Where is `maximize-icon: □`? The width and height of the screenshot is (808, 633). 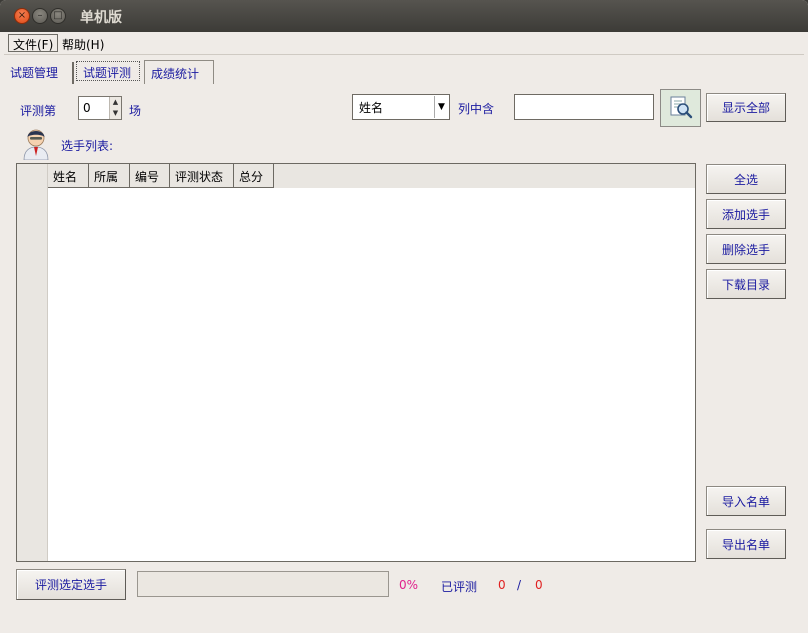
maximize-icon: □ is located at coordinates (58, 15).